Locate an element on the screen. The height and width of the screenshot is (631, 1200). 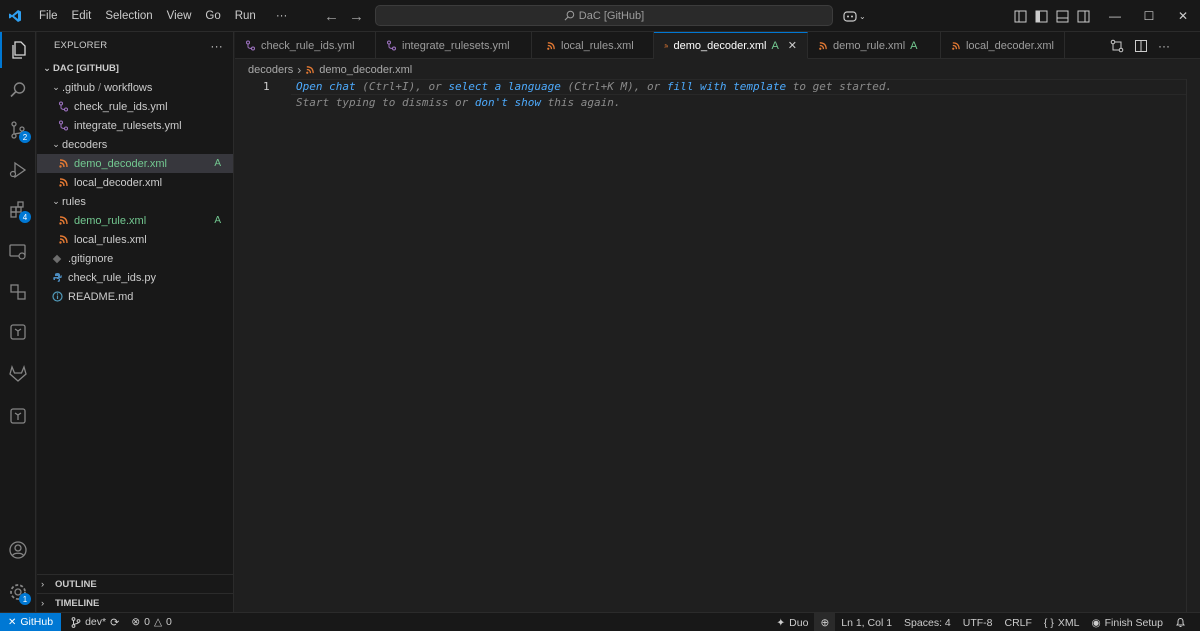
chevron-right-icon: › is located at coordinates (43, 584).